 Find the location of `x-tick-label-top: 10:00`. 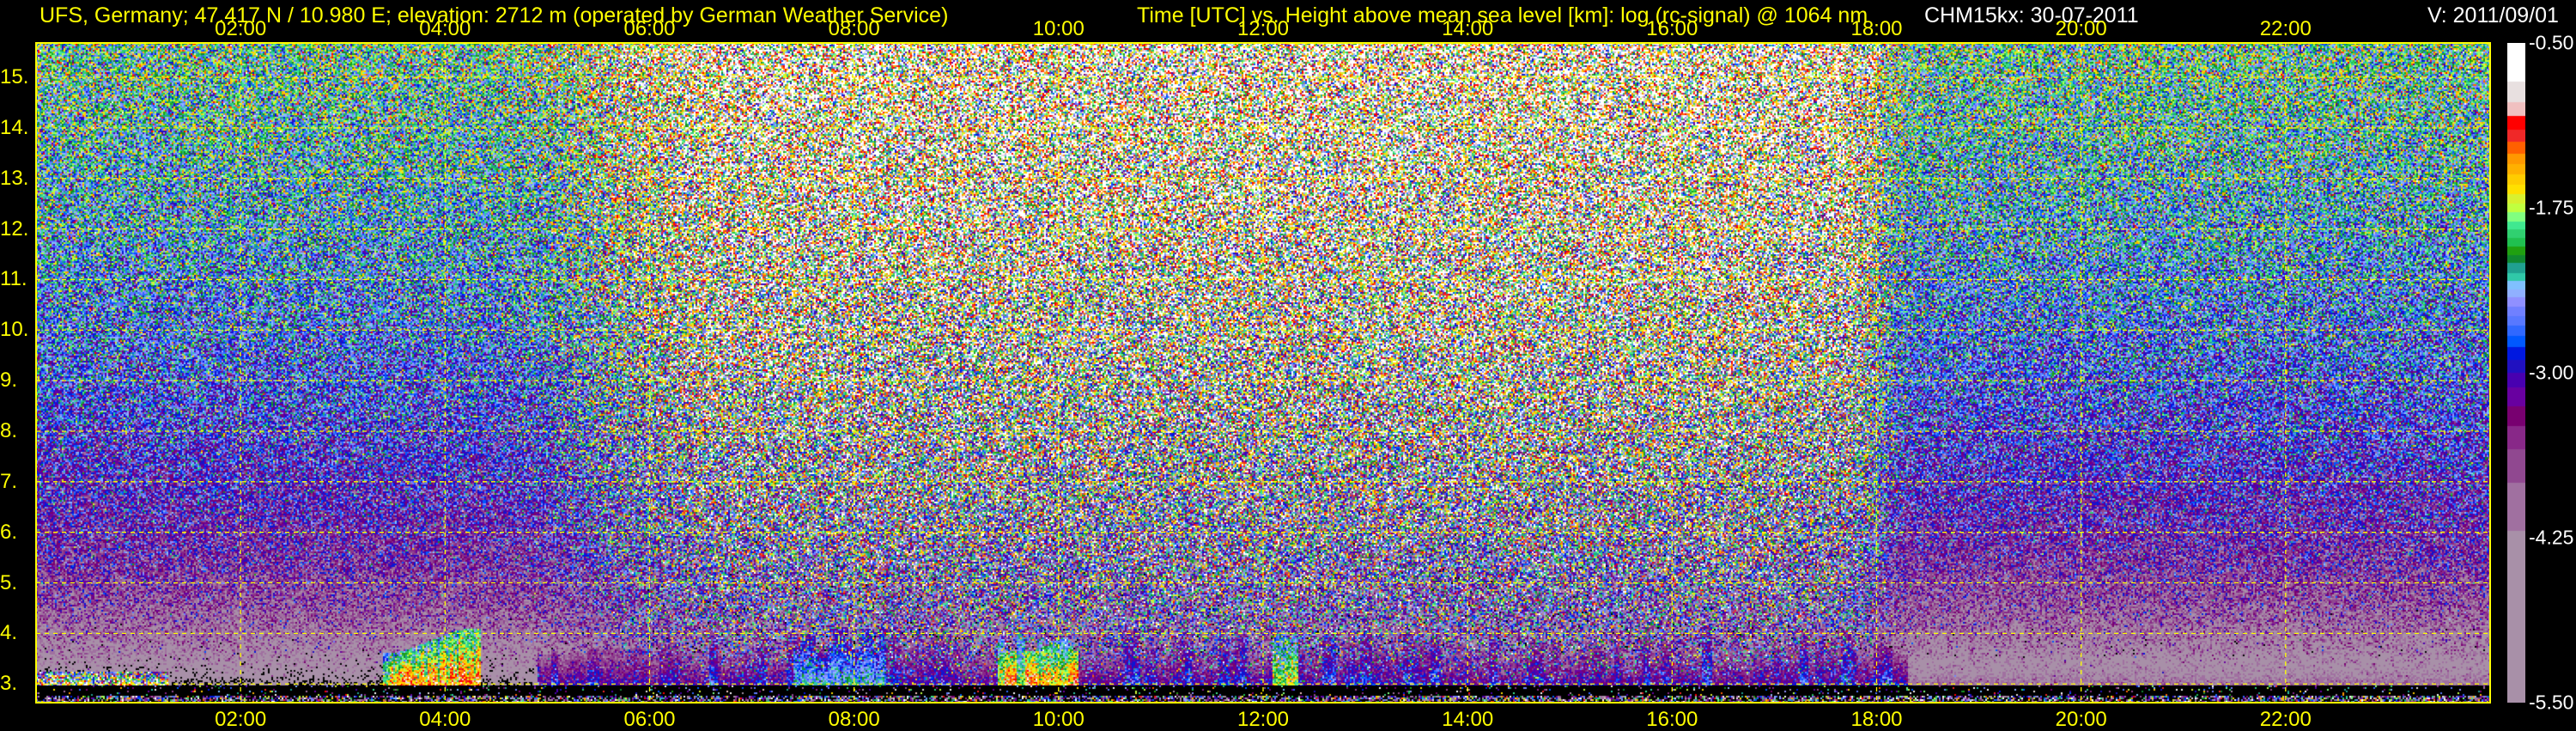

x-tick-label-top: 10:00 is located at coordinates (1058, 29).